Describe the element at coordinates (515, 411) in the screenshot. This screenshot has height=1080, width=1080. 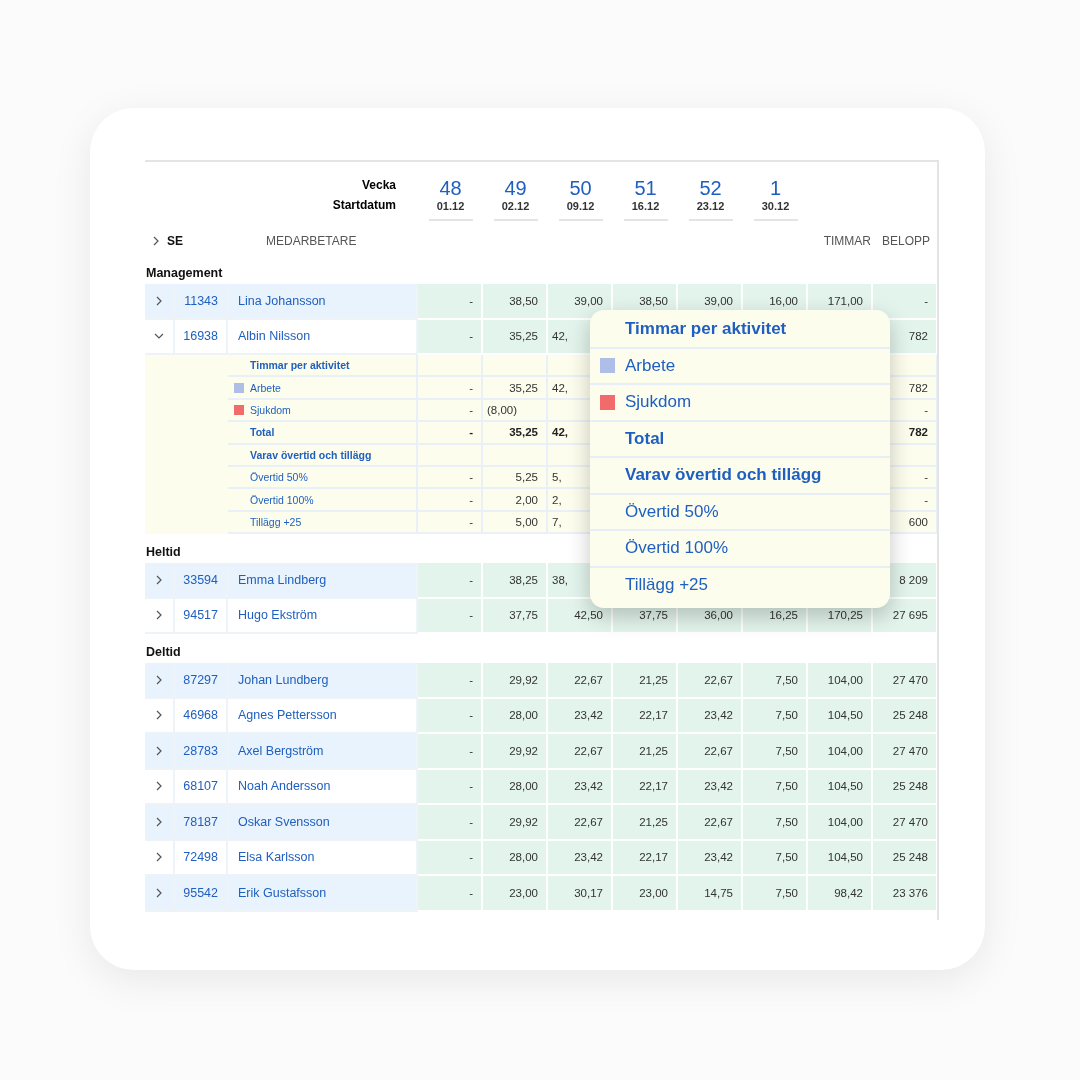
I see `table-cell: (8,00)` at that location.